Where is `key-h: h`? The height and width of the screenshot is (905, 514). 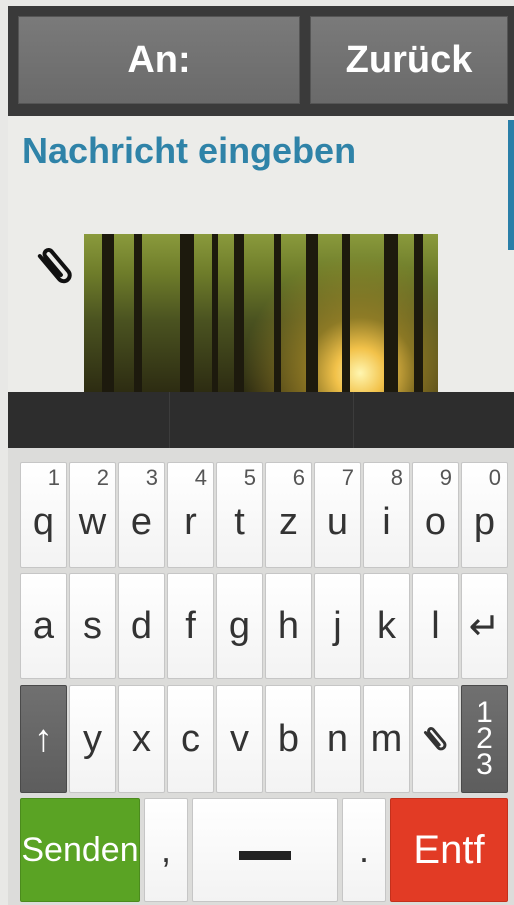
key-h: h is located at coordinates (288, 626).